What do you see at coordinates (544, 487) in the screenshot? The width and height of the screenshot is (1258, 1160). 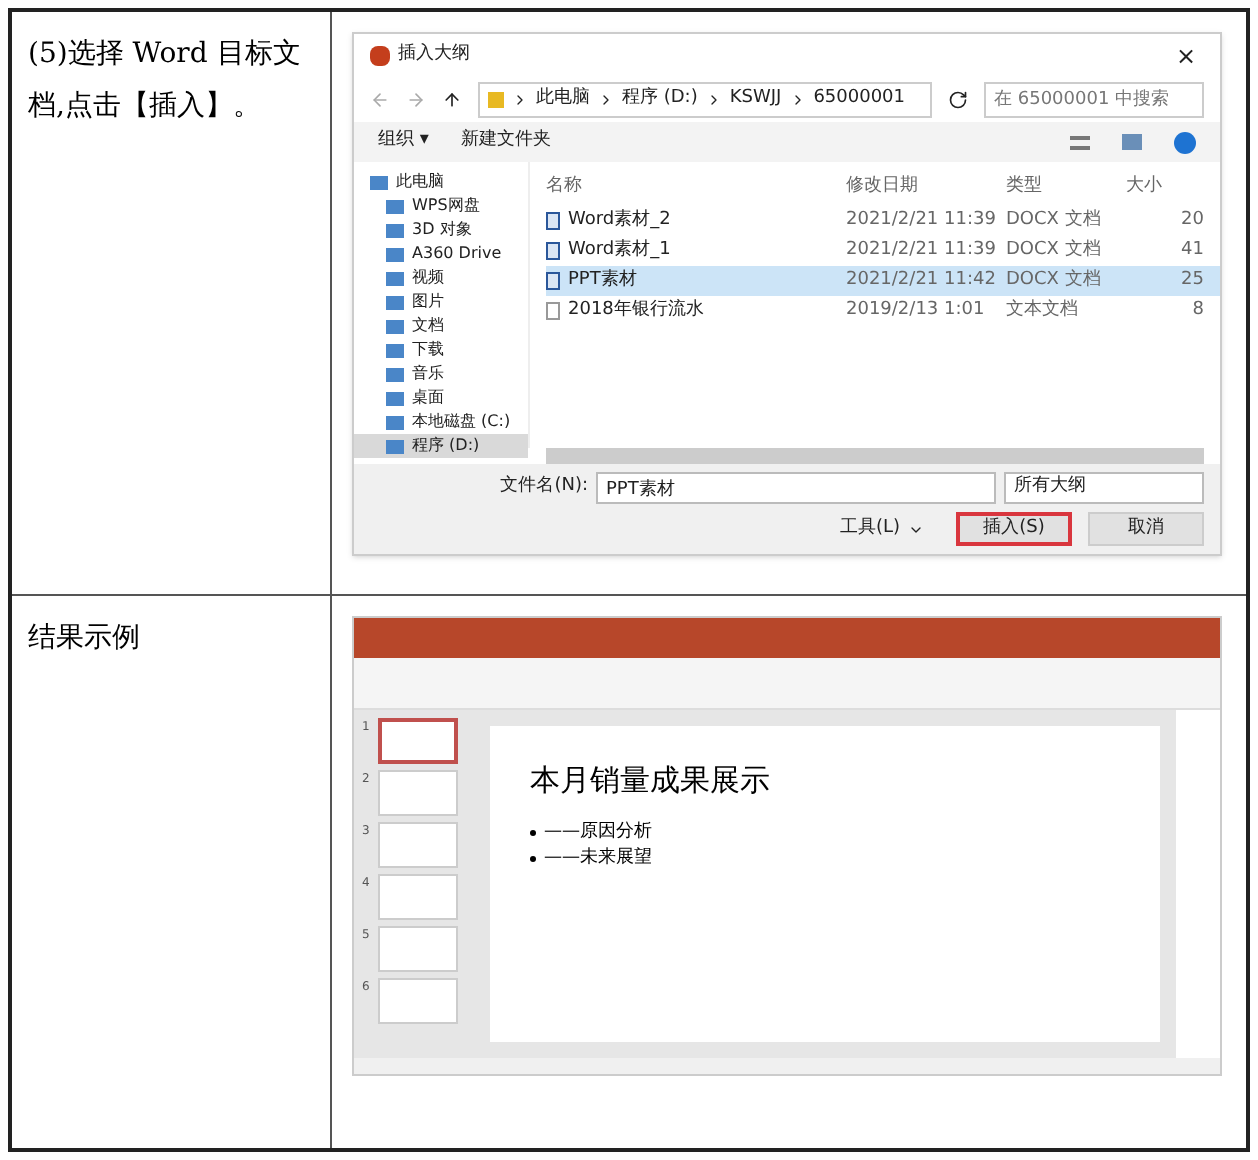 I see `filename-label: 文件名(N):` at bounding box center [544, 487].